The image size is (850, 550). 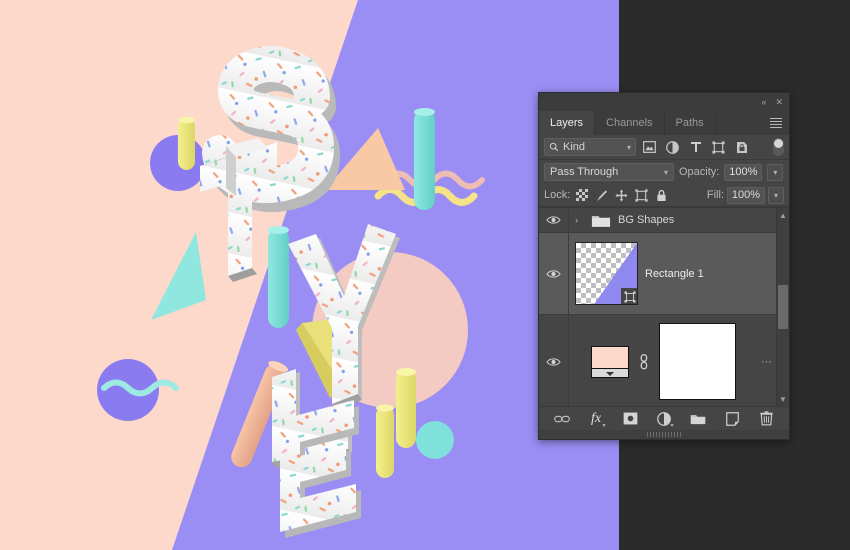 I want to click on fill-label: Fill:, so click(x=715, y=195).